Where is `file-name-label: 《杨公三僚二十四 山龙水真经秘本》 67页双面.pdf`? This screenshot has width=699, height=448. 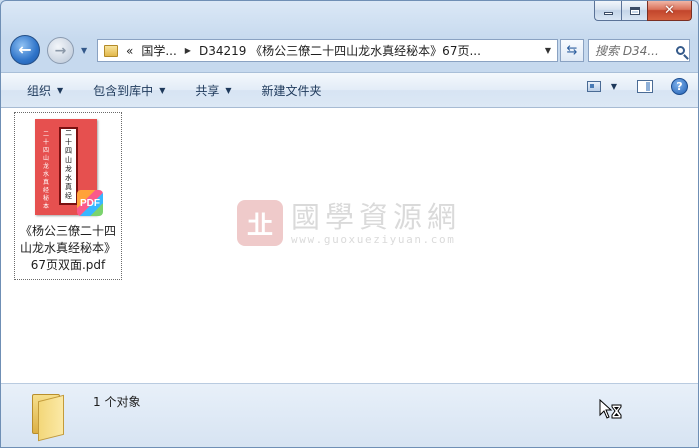
file-name-label: 《杨公三僚二十四 山龙水真经秘本》 67页双面.pdf is located at coordinates (68, 248).